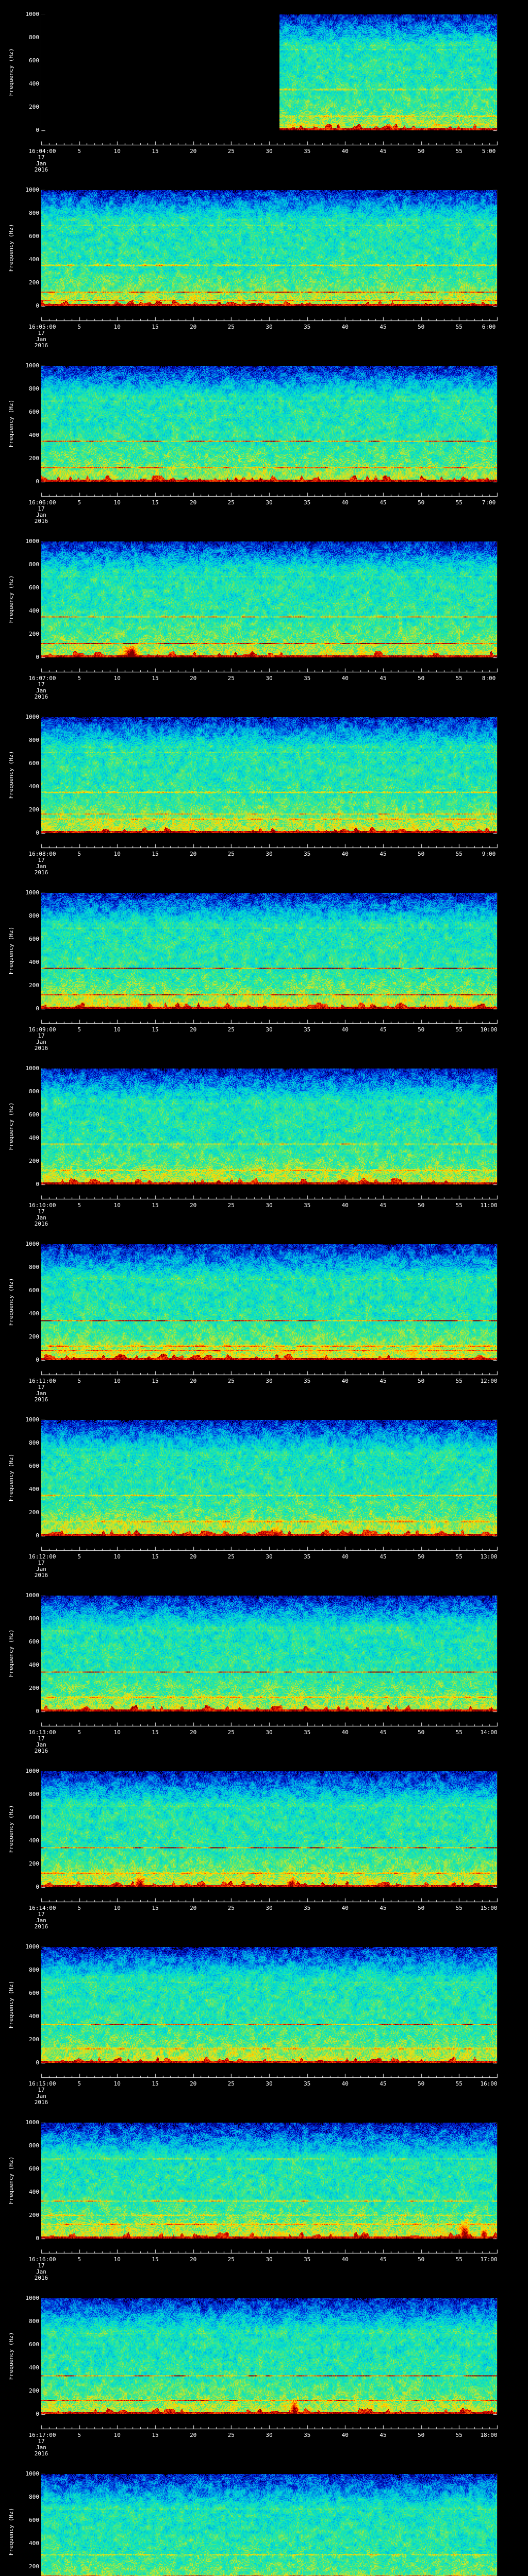 The width and height of the screenshot is (528, 2576). What do you see at coordinates (489, 1556) in the screenshot?
I see `x-axis-end-time: 13:00` at bounding box center [489, 1556].